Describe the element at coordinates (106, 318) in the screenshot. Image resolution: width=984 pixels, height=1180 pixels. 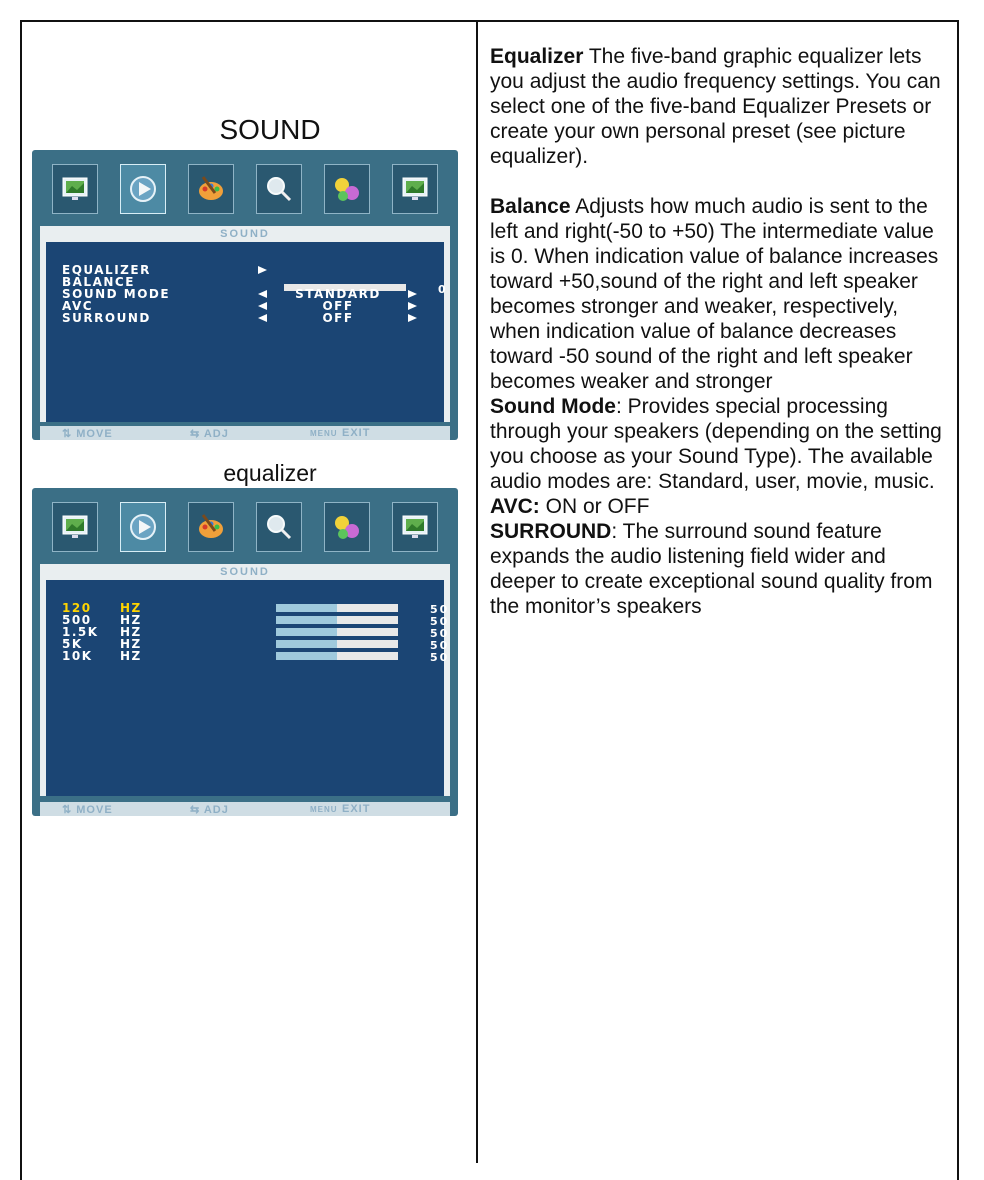
I see `menu-item-surround: SURROUND` at that location.